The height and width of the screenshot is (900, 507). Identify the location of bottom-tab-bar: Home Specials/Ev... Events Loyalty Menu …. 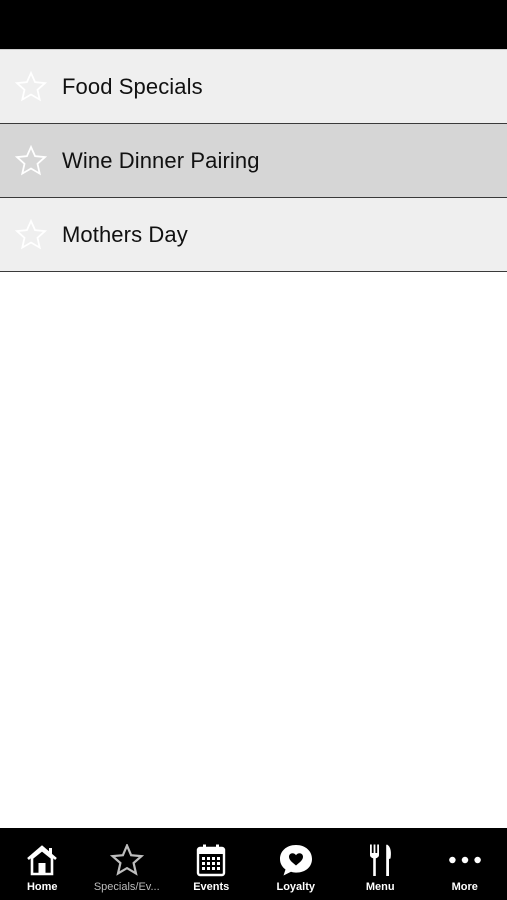
(253, 864).